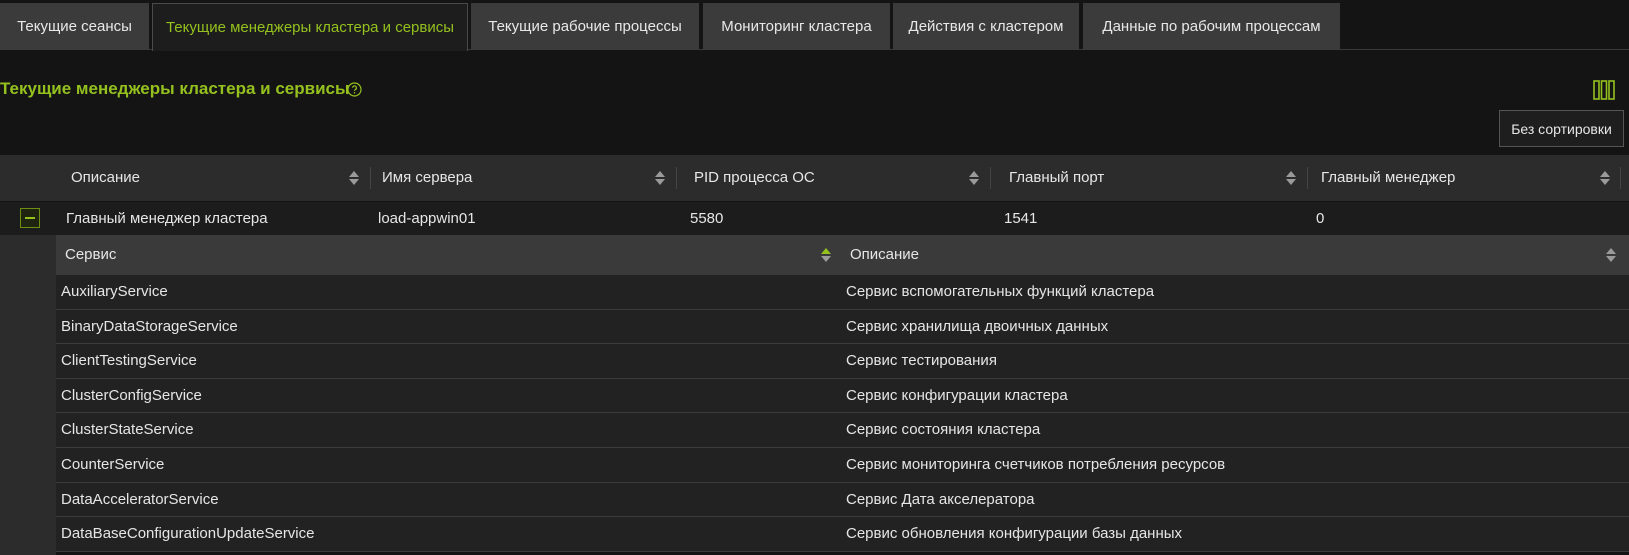  I want to click on tab-cluster-actions: Действия с кластером, so click(986, 26).